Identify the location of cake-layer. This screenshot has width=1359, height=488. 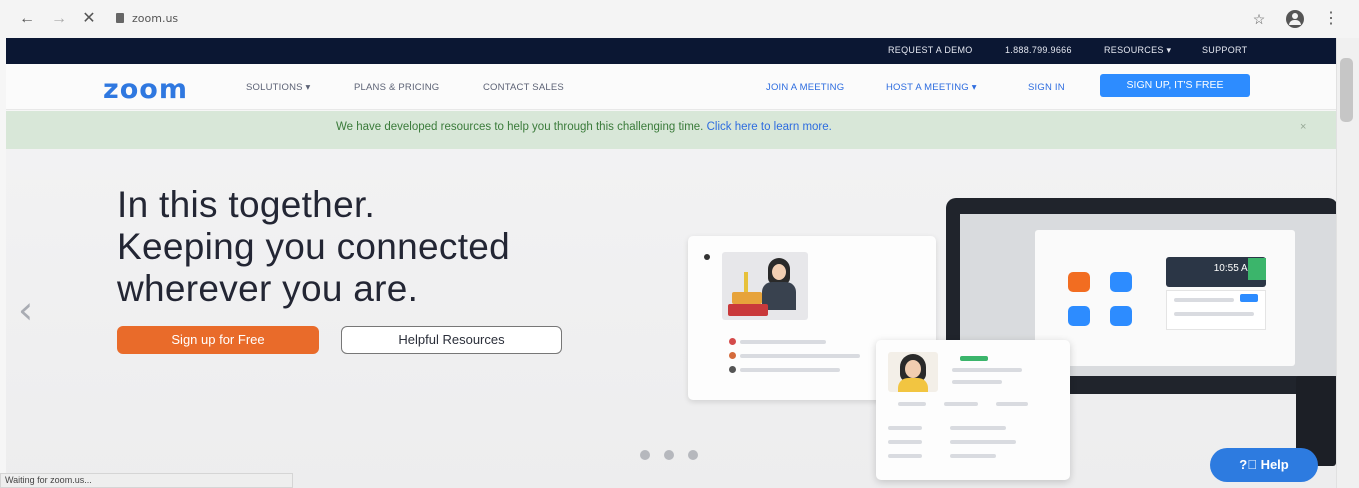
(747, 298).